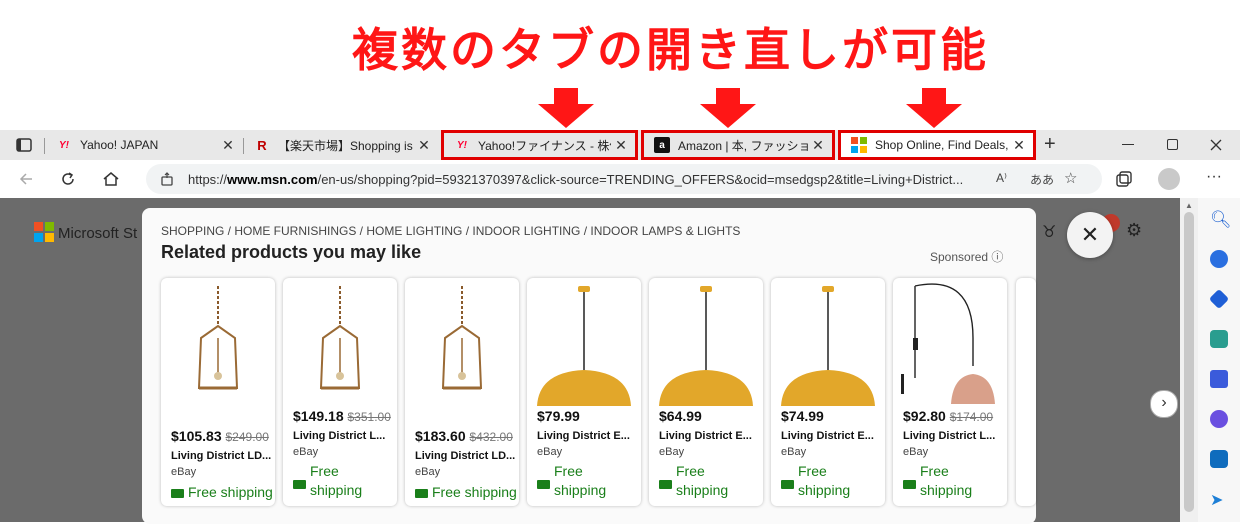 The width and height of the screenshot is (1240, 524). I want to click on refresh-icon, so click(68, 179).